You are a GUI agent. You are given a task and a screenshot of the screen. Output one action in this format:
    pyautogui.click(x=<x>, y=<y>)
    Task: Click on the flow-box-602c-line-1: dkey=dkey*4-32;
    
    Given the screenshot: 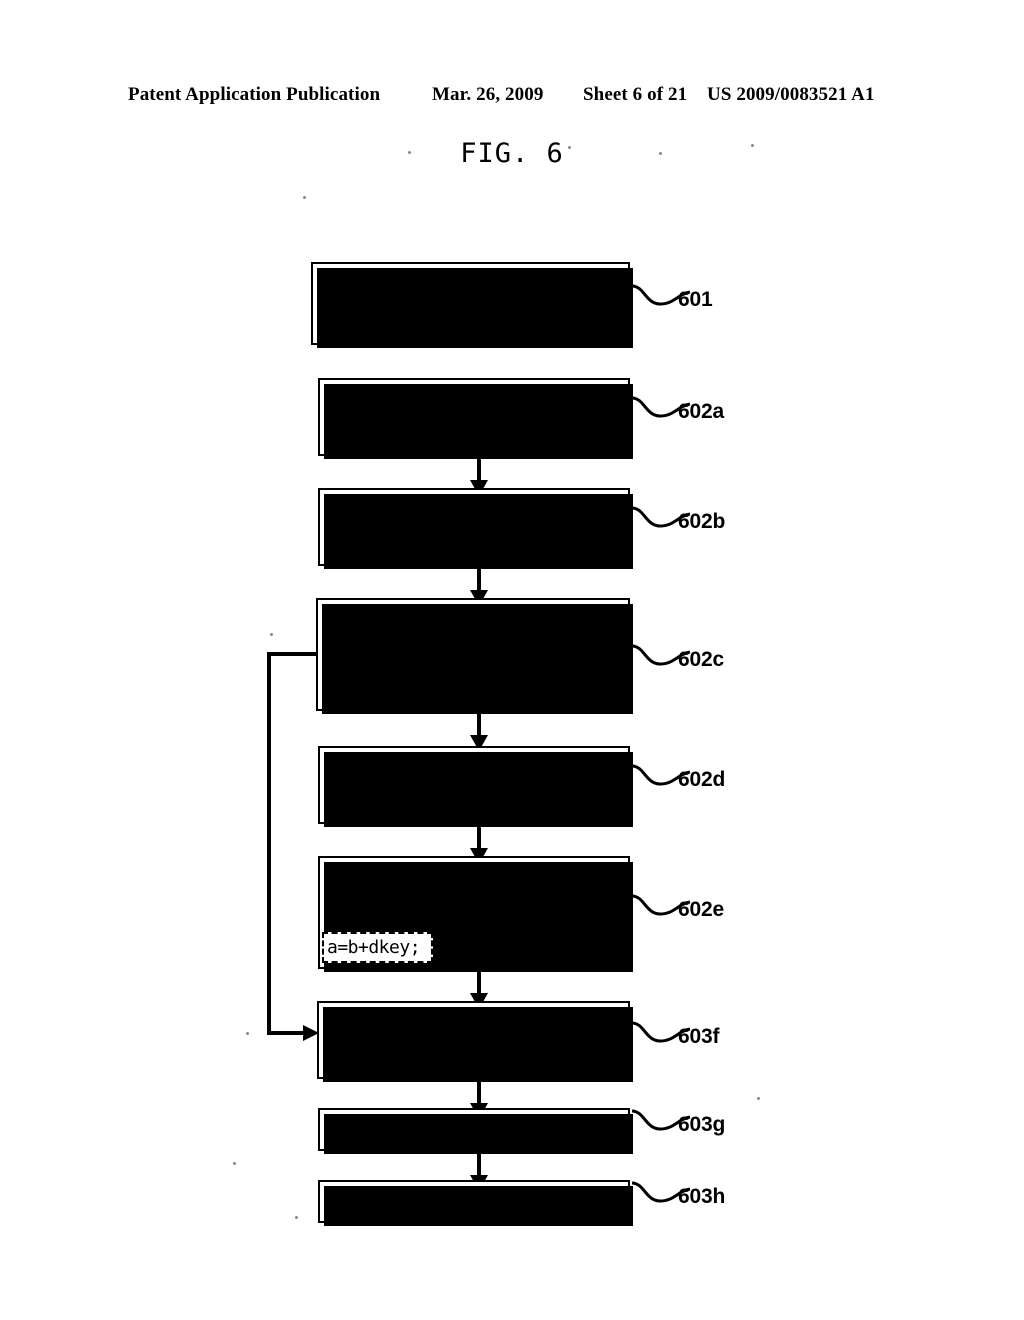 What is the action you would take?
    pyautogui.click(x=410, y=623)
    